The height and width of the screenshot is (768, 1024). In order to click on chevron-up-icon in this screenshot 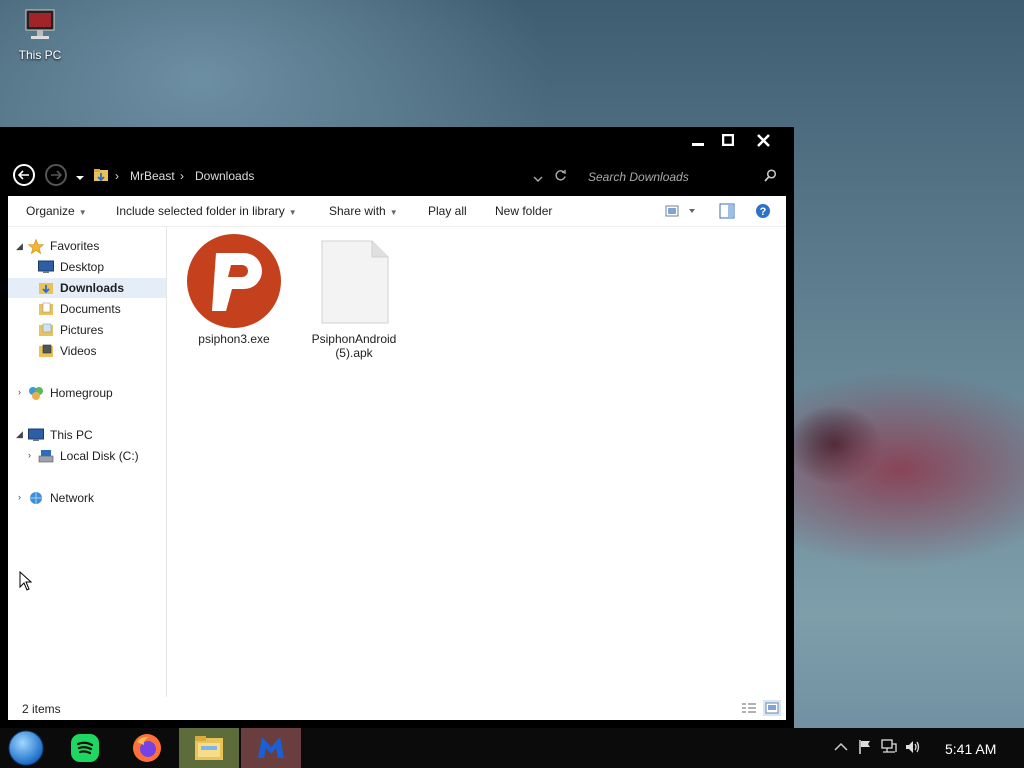, I will do `click(841, 746)`.